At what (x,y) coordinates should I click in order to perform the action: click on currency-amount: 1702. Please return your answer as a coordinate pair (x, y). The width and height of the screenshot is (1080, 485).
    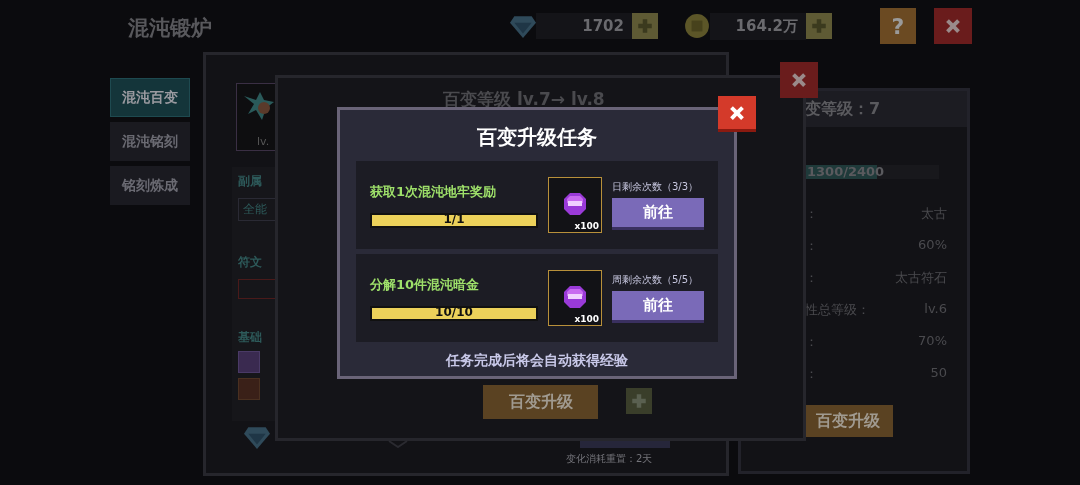
    Looking at the image, I should click on (584, 26).